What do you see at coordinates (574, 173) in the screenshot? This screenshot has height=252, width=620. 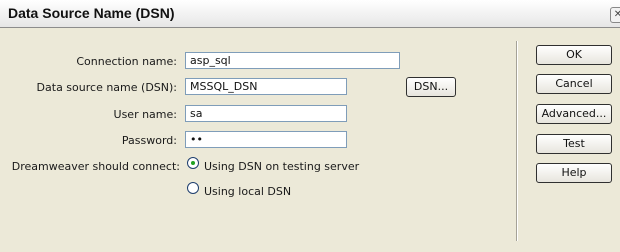 I see `help-button: Help` at bounding box center [574, 173].